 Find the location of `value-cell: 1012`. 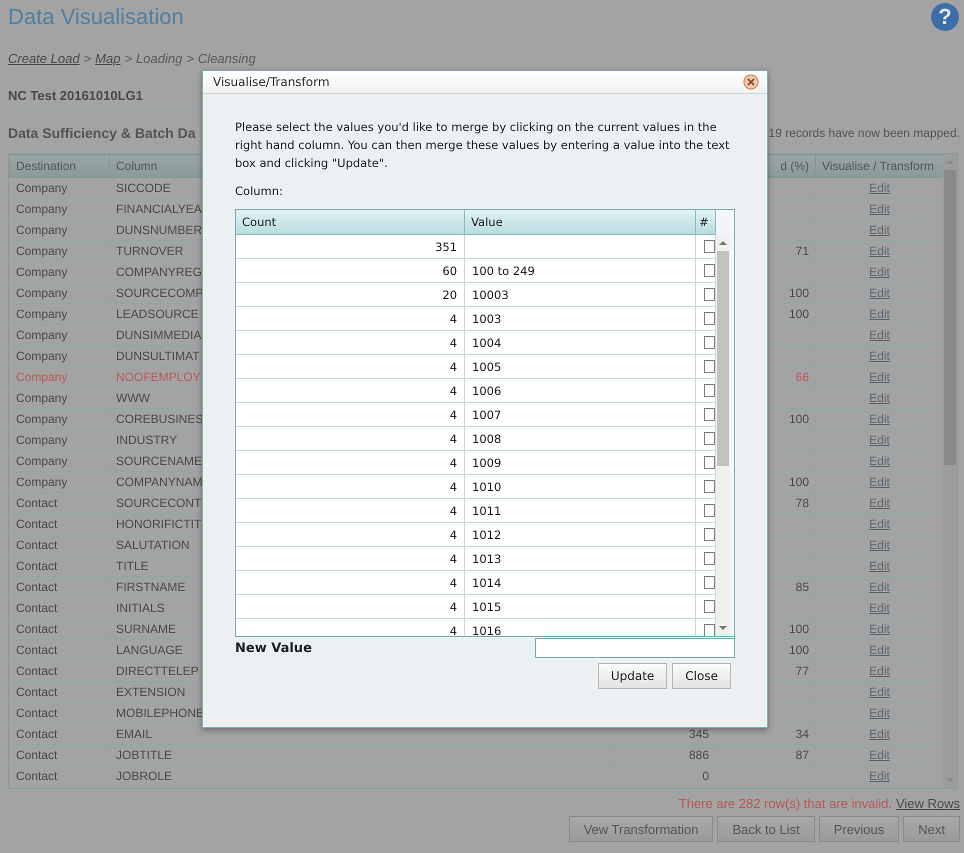

value-cell: 1012 is located at coordinates (487, 535).